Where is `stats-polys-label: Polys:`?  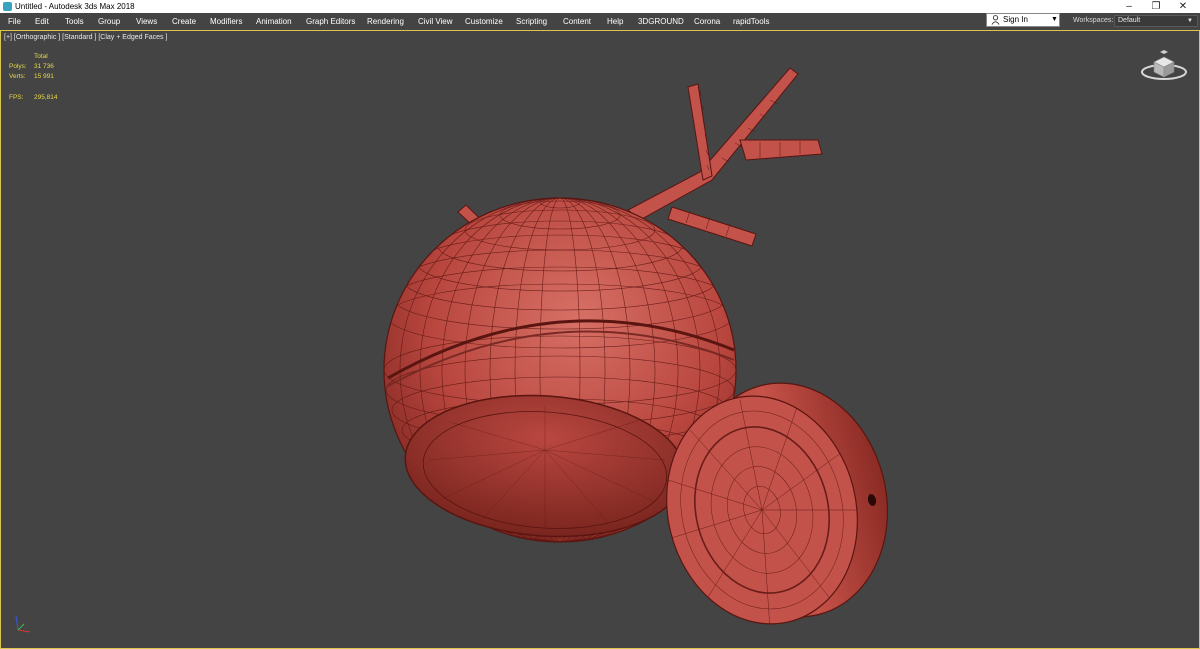 stats-polys-label: Polys: is located at coordinates (18, 66).